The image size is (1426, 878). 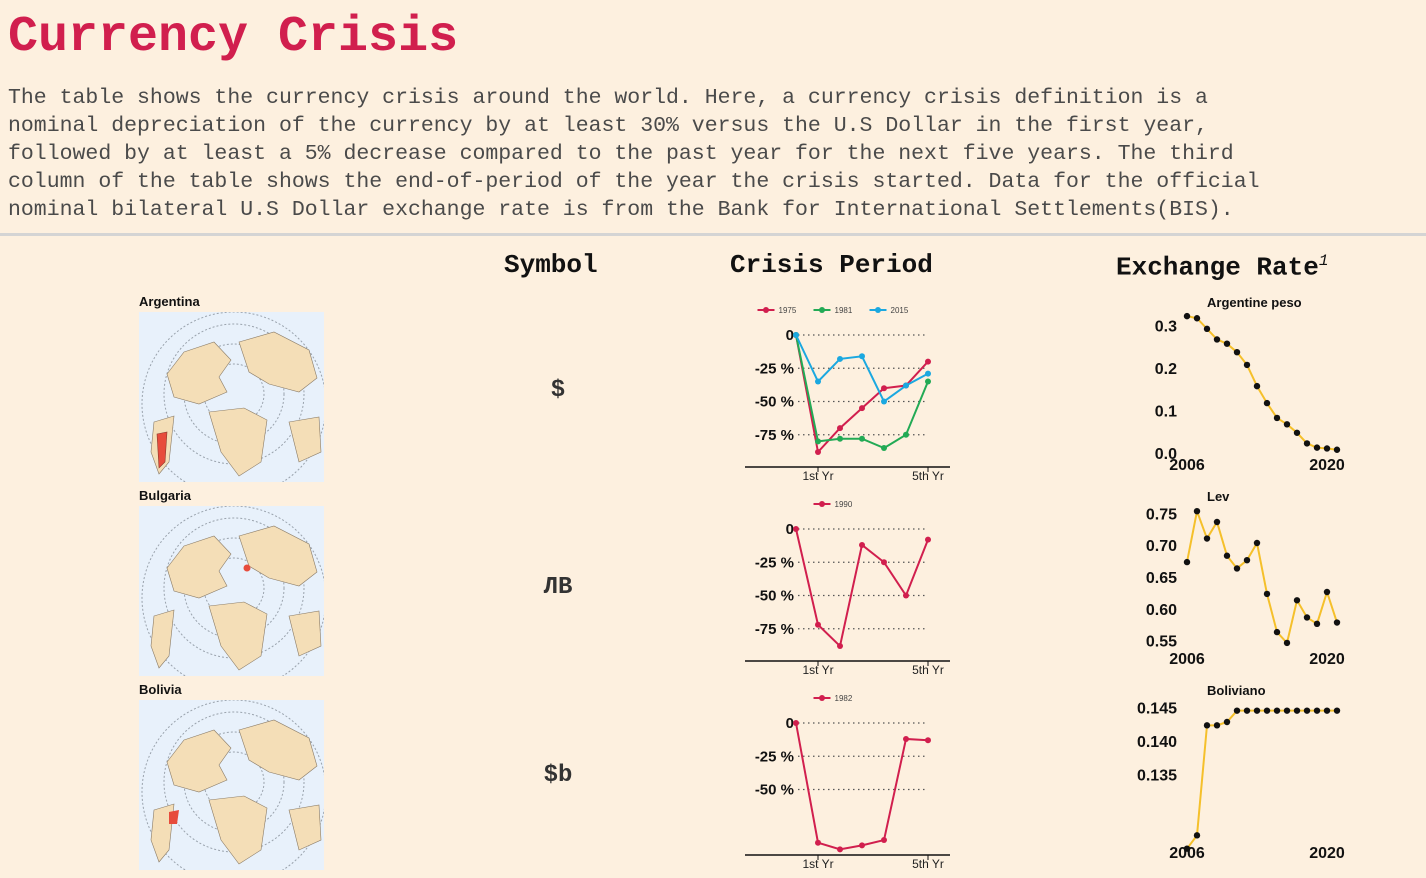 What do you see at coordinates (551, 265) in the screenshot?
I see `col-header-symbol: Symbol` at bounding box center [551, 265].